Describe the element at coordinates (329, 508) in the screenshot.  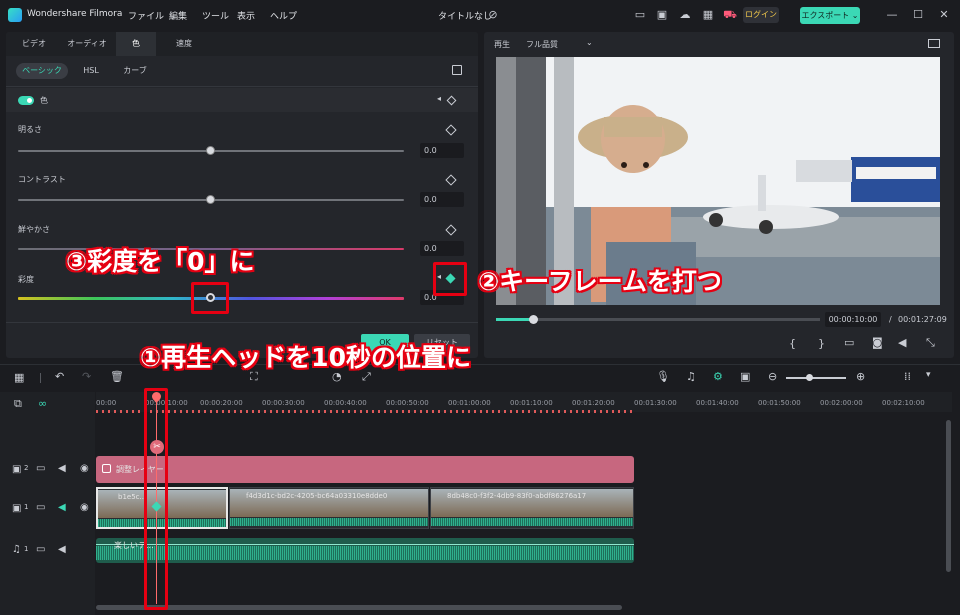
I see `video-clip: f4d3d1c-bd2c-4205-bc64a03310e8dde0` at that location.